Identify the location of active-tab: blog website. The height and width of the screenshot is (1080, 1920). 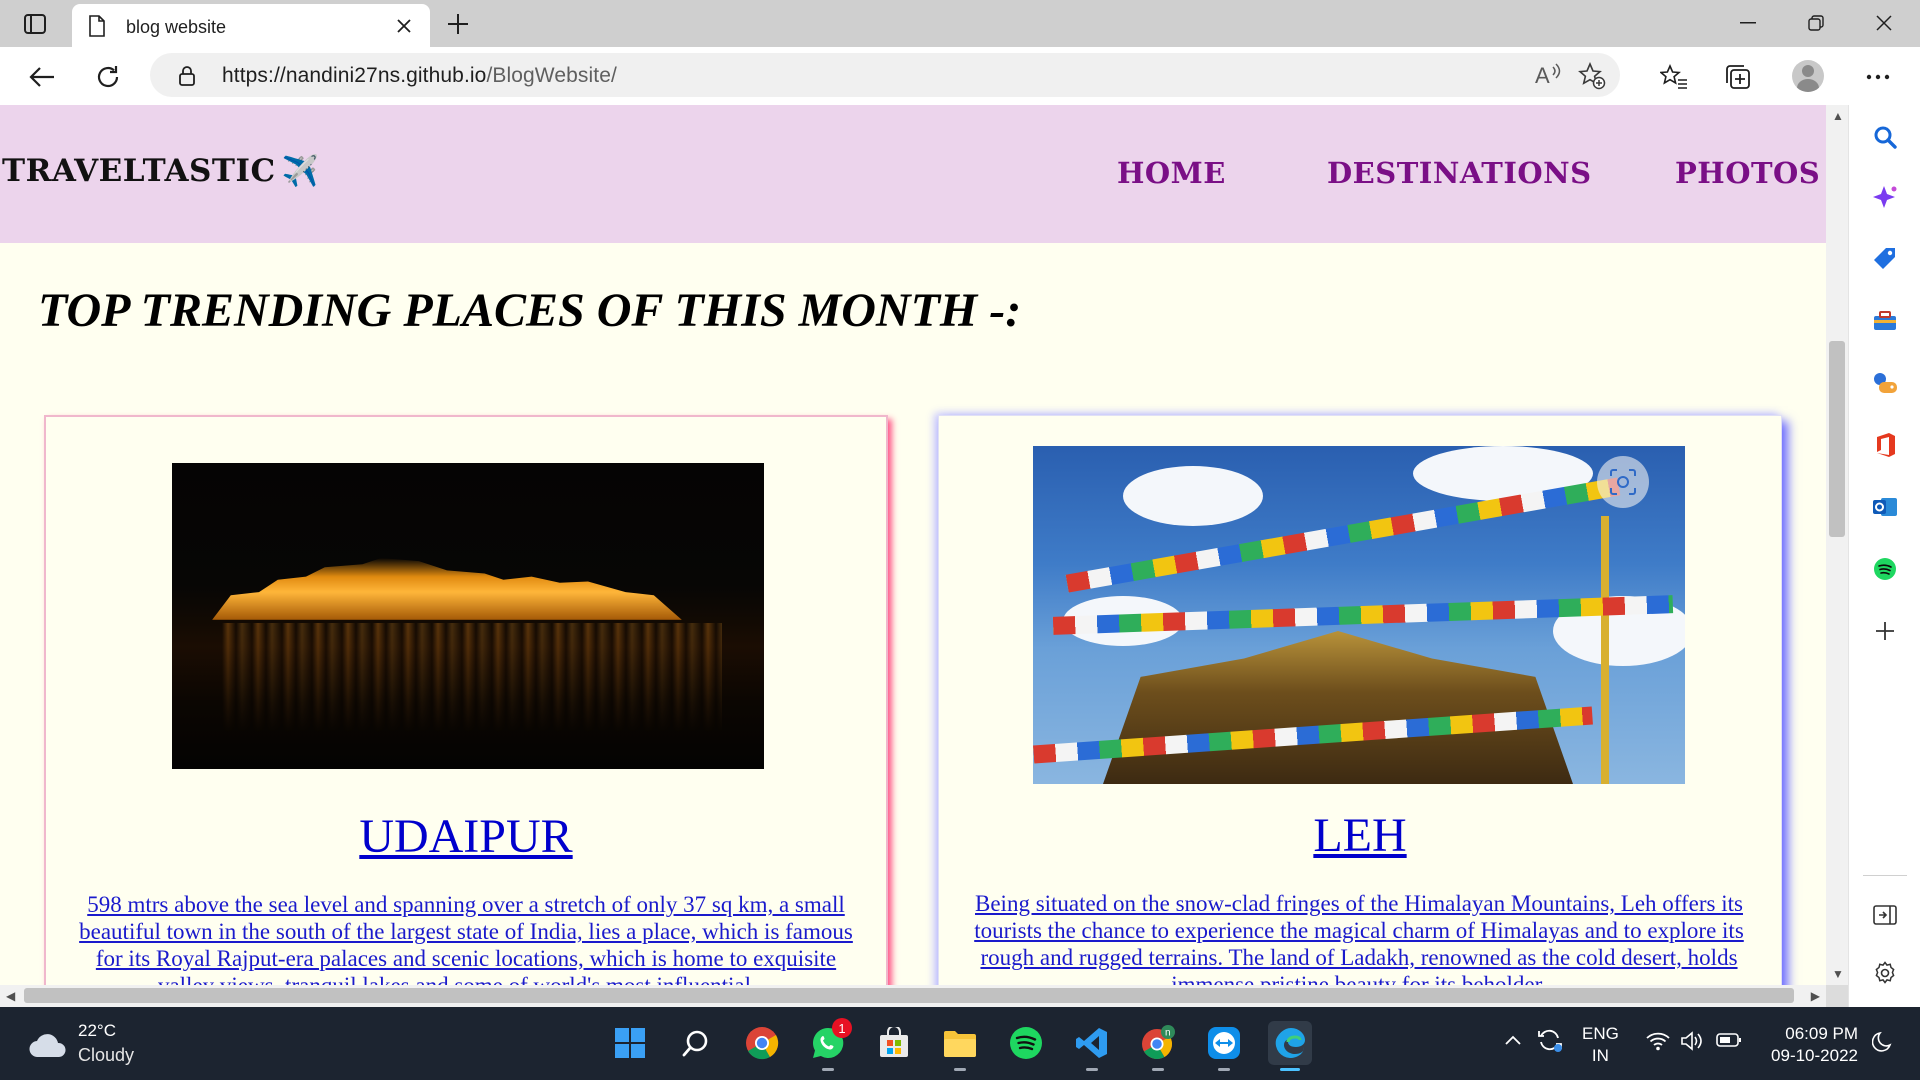
(251, 25).